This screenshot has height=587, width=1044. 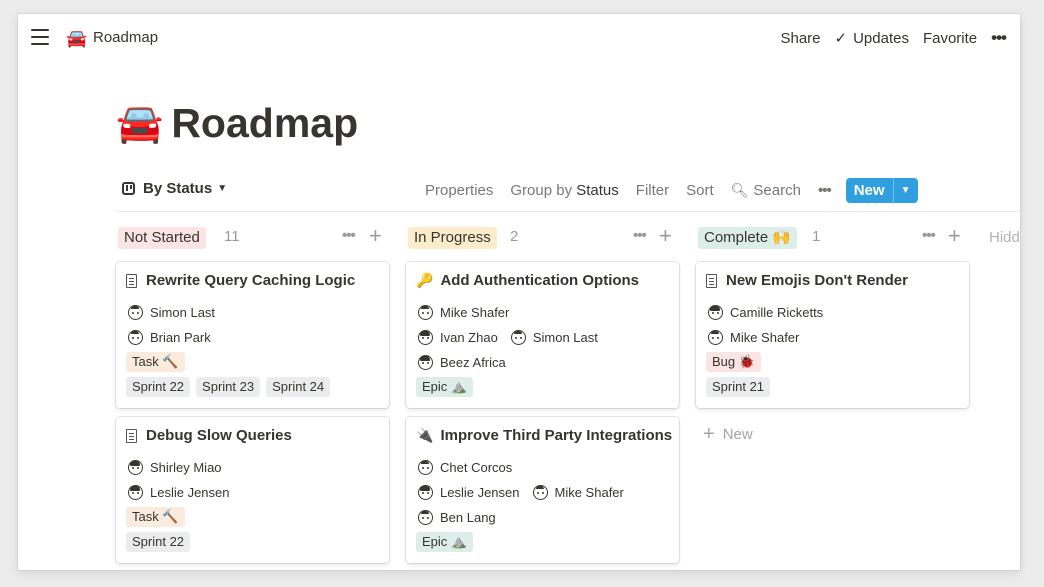 What do you see at coordinates (543, 236) in the screenshot?
I see `column-header-in-progress: In Progress 2 ••• +` at bounding box center [543, 236].